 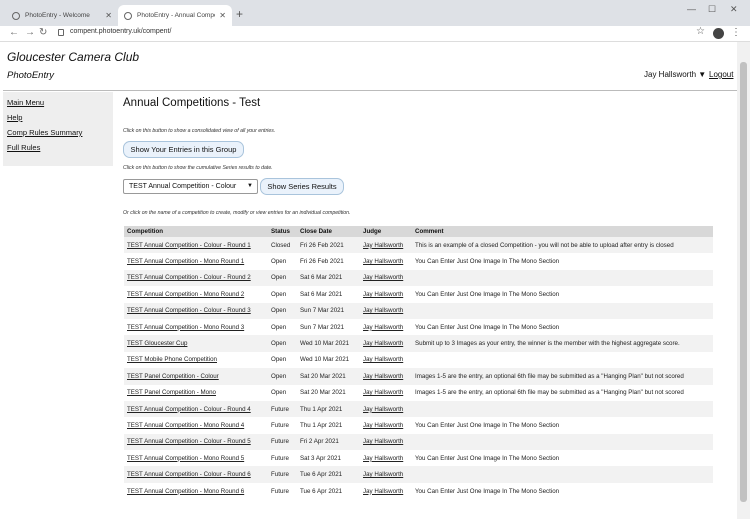 What do you see at coordinates (171, 392) in the screenshot?
I see `competition-link: TEST Panel Competition - Mono` at bounding box center [171, 392].